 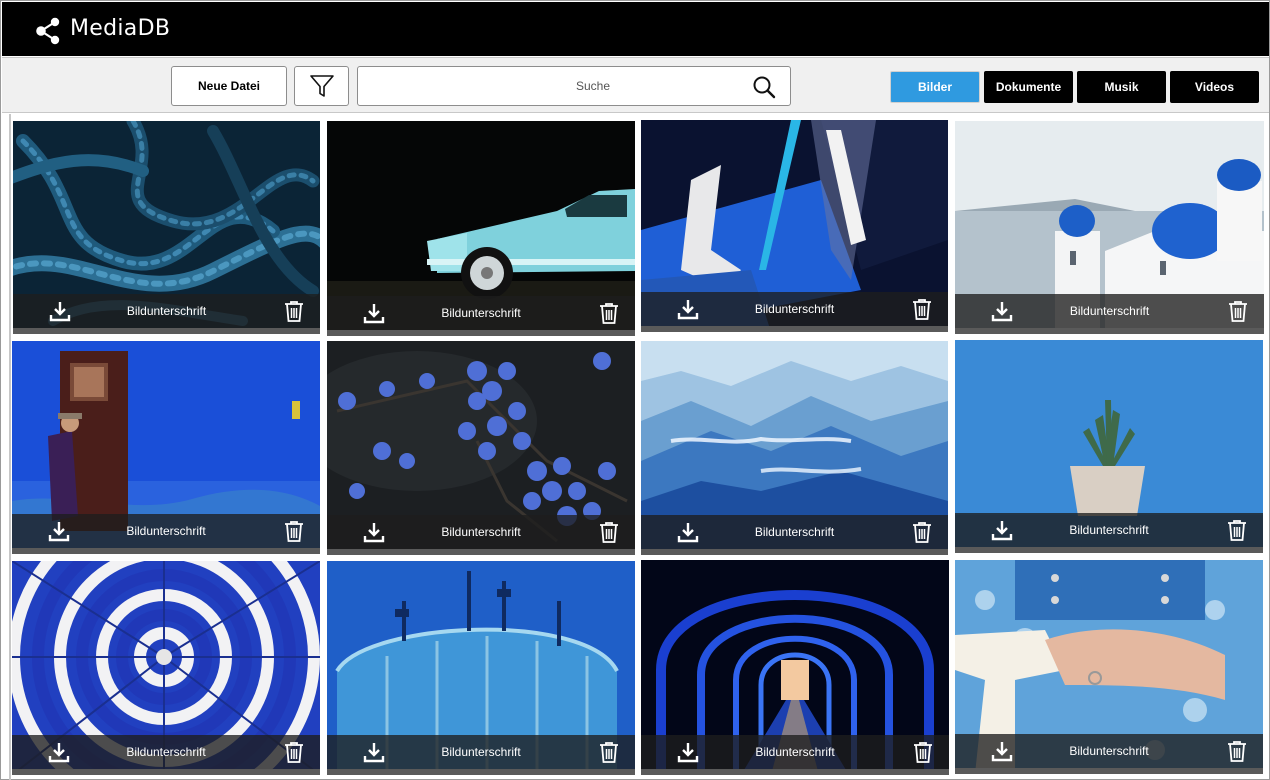 I want to click on image-card-berries: Bildunterschrift, so click(x=481, y=448).